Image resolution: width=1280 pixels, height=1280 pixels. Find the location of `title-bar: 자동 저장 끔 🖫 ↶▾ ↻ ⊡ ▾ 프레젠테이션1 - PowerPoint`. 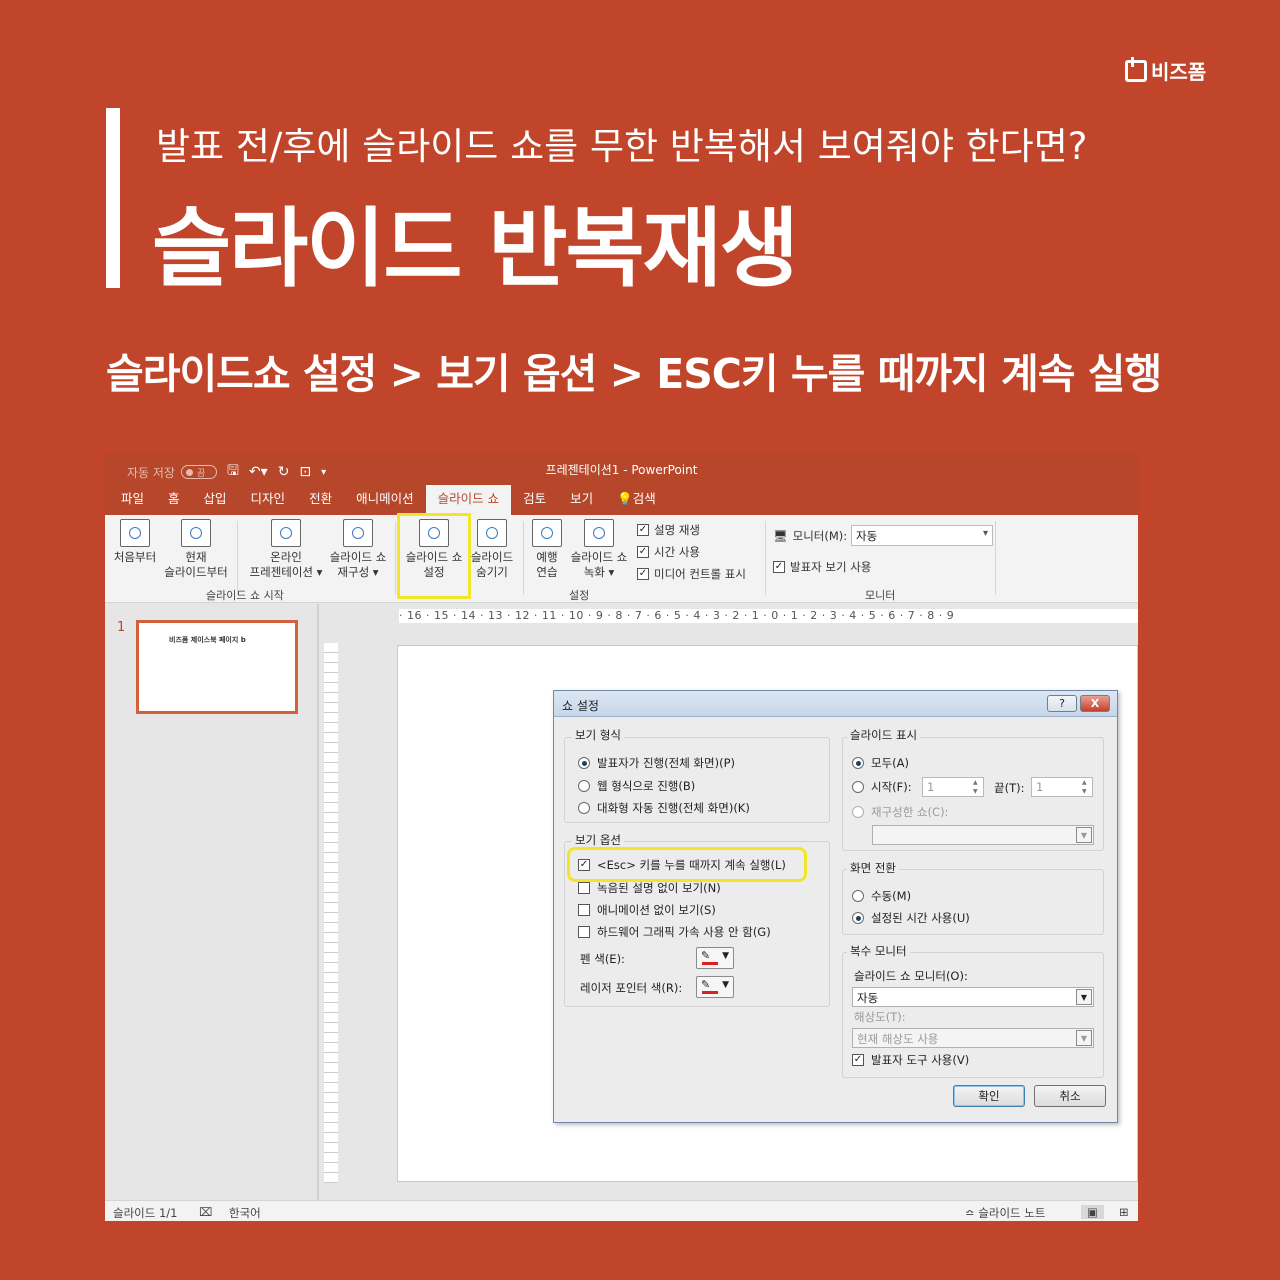

title-bar: 자동 저장 끔 🖫 ↶▾ ↻ ⊡ ▾ 프레젠테이션1 - PowerPoint is located at coordinates (621, 469).